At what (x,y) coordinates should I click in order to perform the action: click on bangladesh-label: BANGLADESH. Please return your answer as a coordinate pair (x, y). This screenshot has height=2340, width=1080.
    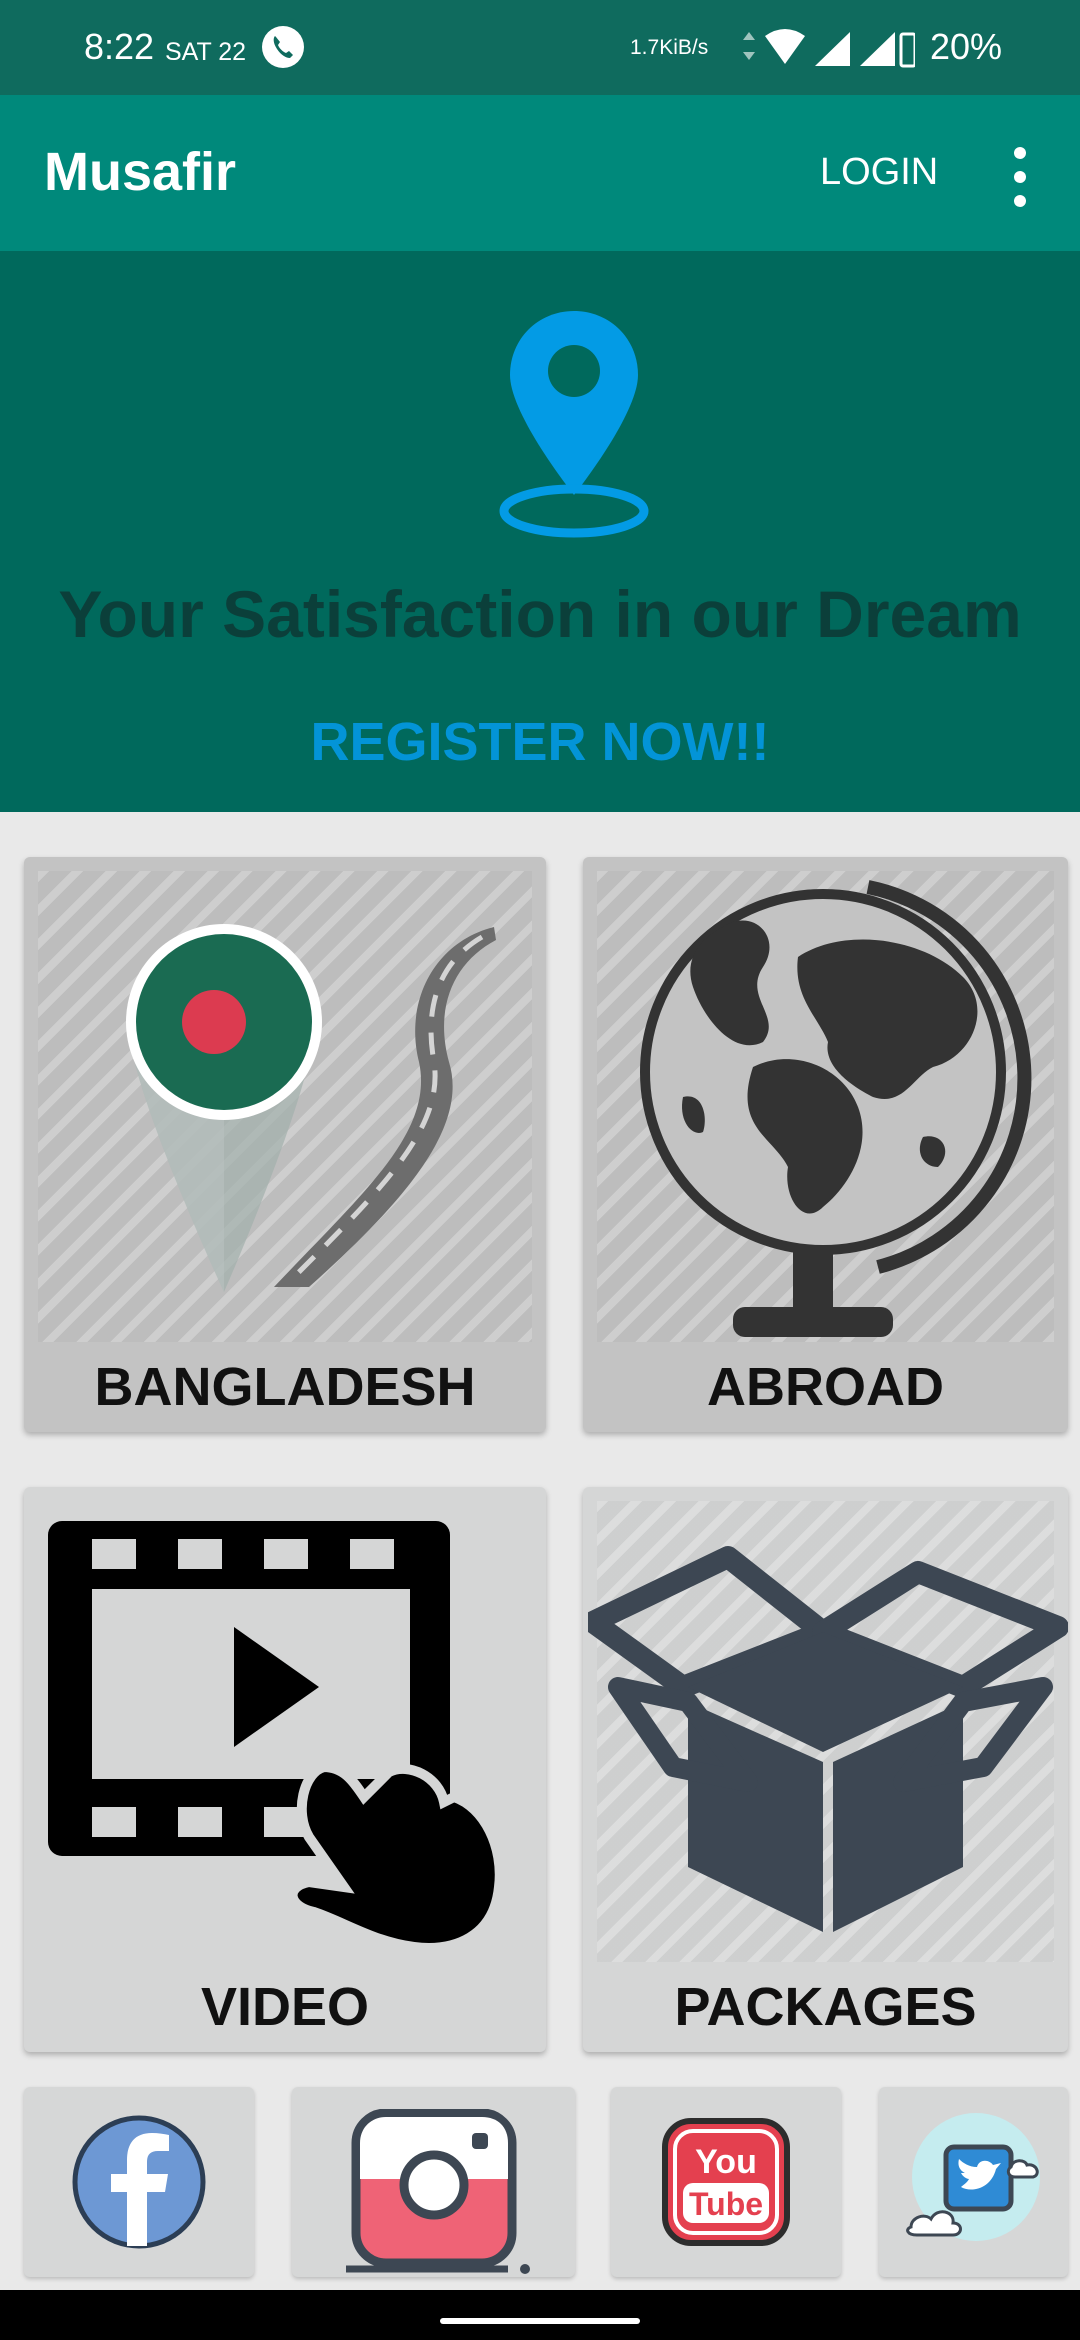
    Looking at the image, I should click on (285, 1387).